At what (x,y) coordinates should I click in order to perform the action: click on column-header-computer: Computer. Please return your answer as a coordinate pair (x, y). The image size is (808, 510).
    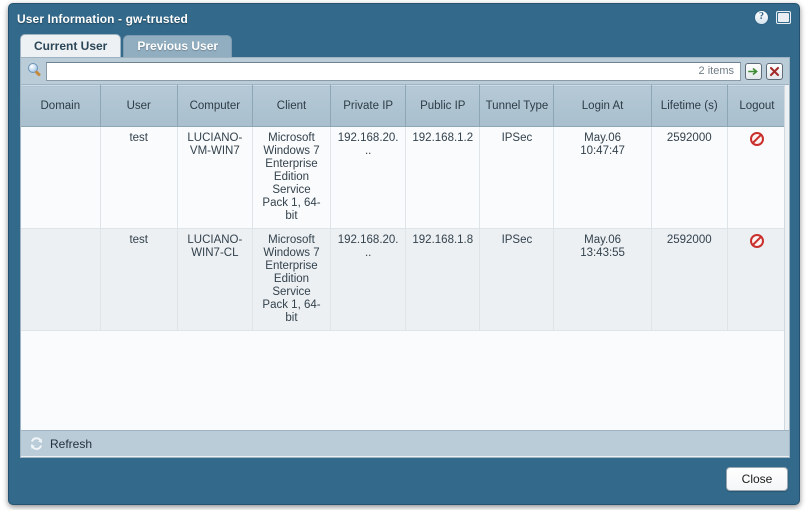
    Looking at the image, I should click on (215, 106).